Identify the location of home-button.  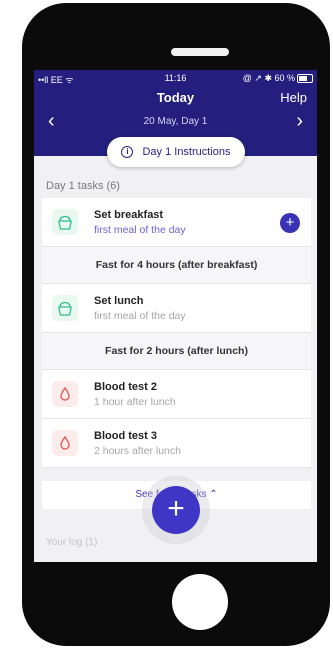
(200, 602).